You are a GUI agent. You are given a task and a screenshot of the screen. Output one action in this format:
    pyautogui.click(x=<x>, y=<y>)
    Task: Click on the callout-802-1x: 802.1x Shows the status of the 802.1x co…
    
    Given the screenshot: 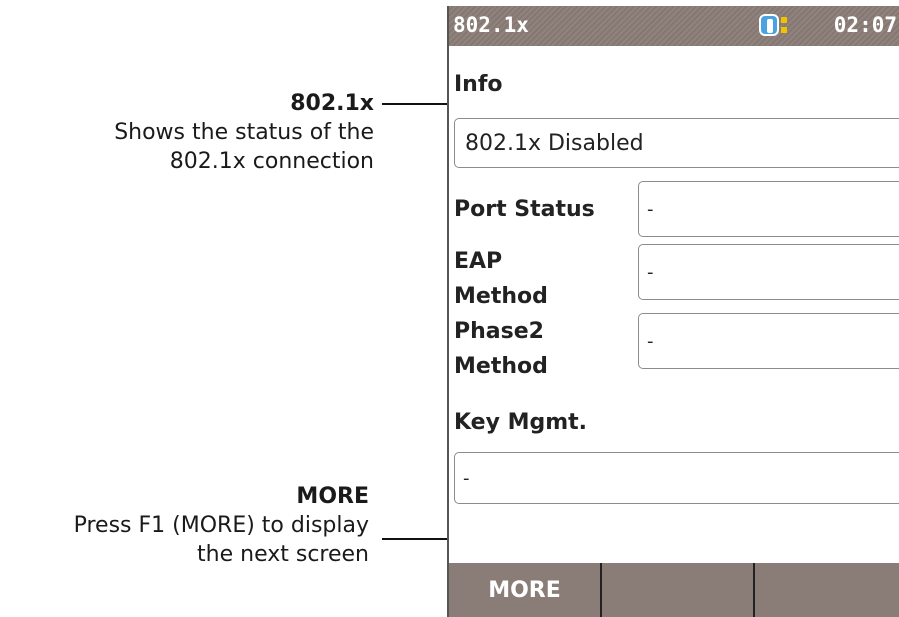 What is the action you would take?
    pyautogui.click(x=244, y=133)
    